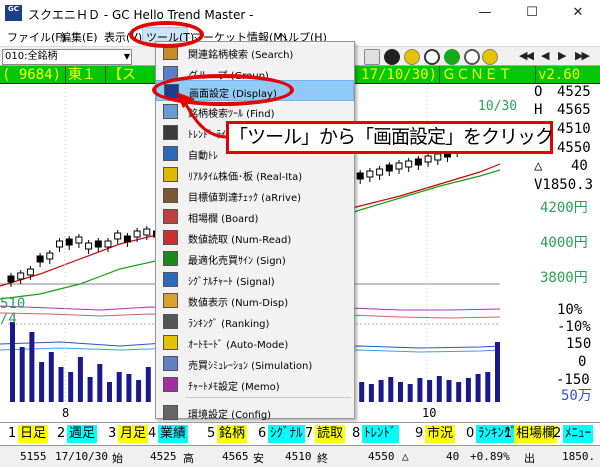 This screenshot has width=600, height=467. I want to click on annotation-arrows, so click(202, 115).